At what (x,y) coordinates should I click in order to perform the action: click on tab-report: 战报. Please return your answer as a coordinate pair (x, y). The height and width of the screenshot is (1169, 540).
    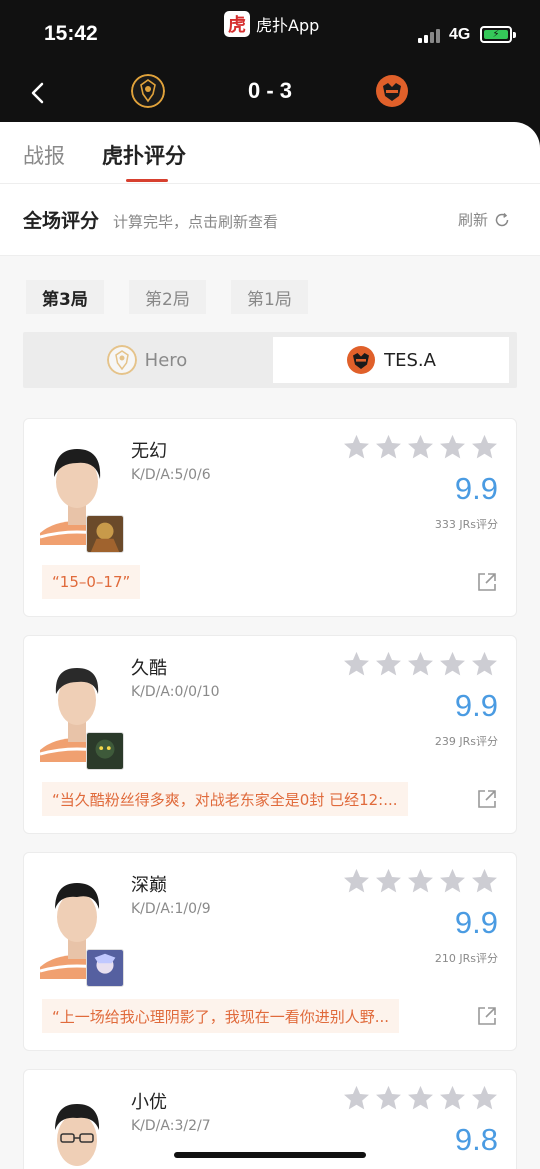
    Looking at the image, I should click on (44, 155).